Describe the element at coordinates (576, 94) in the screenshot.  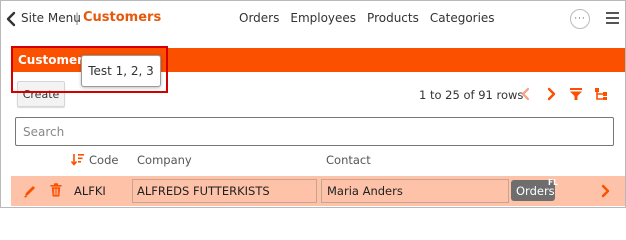
I see `filter-icon` at that location.